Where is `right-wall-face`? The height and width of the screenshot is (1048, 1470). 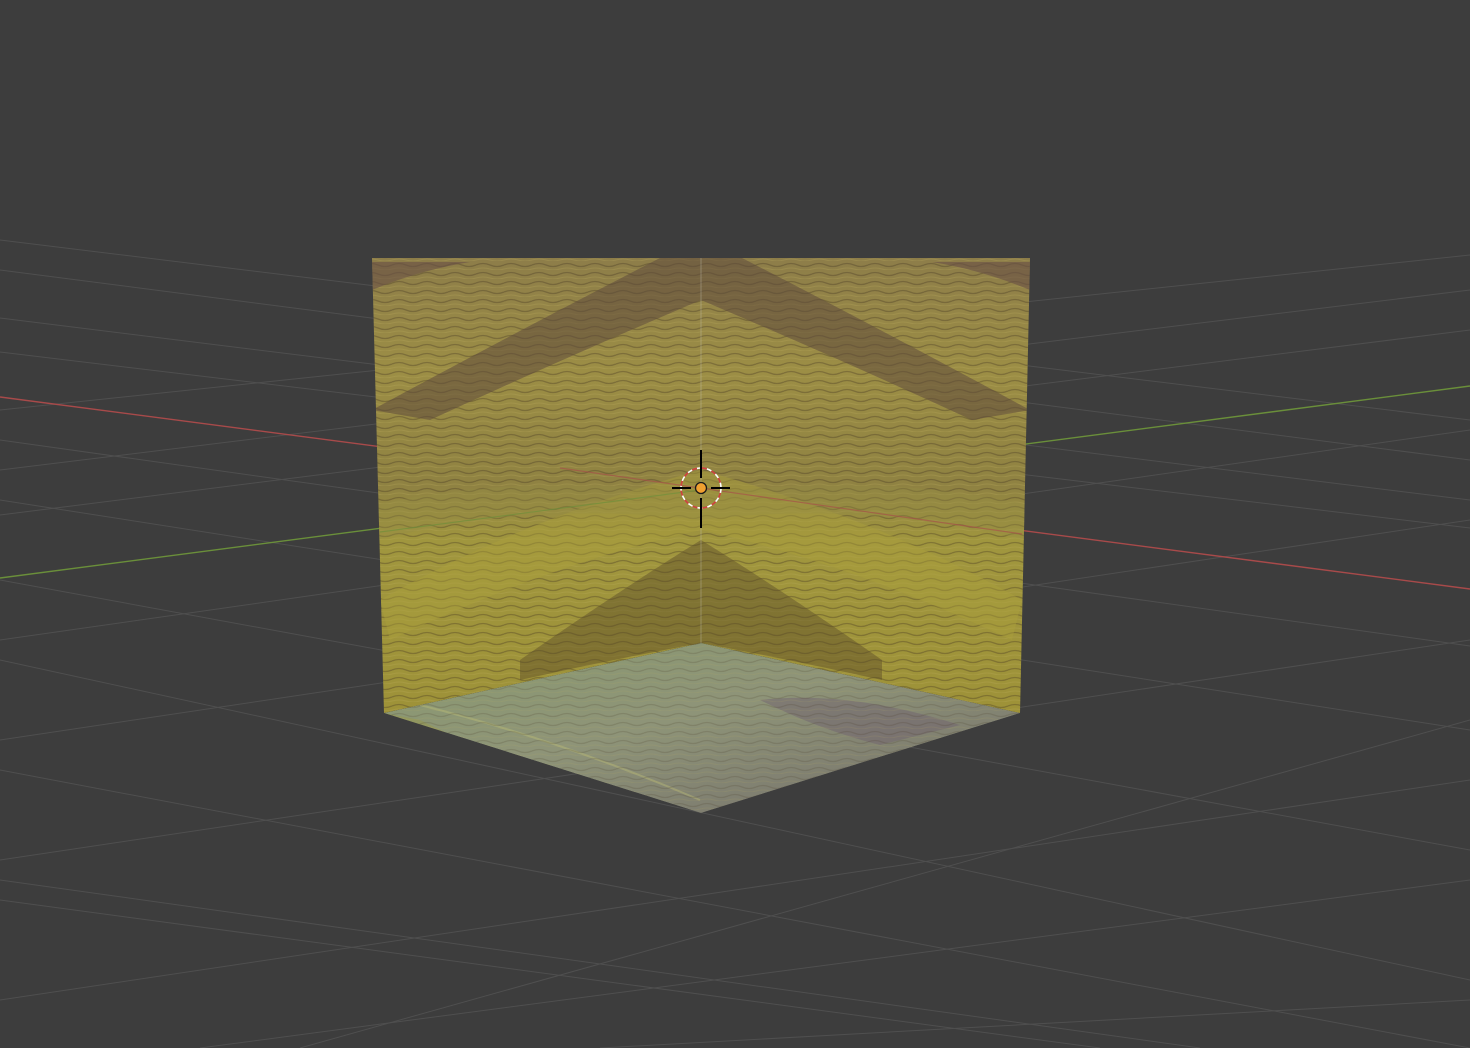
right-wall-face is located at coordinates (865, 485).